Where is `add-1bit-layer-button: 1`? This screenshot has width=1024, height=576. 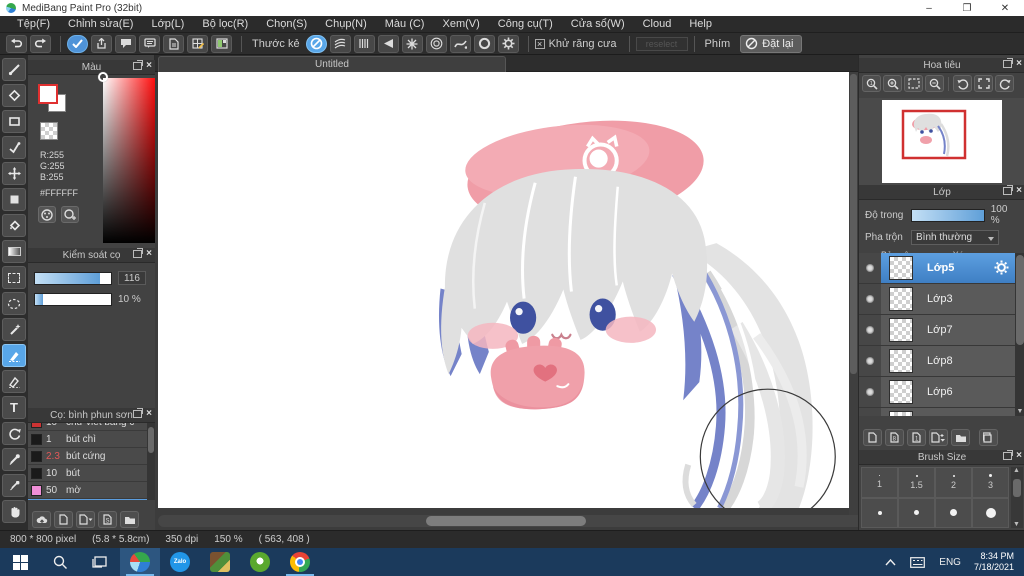 add-1bit-layer-button: 1 is located at coordinates (916, 437).